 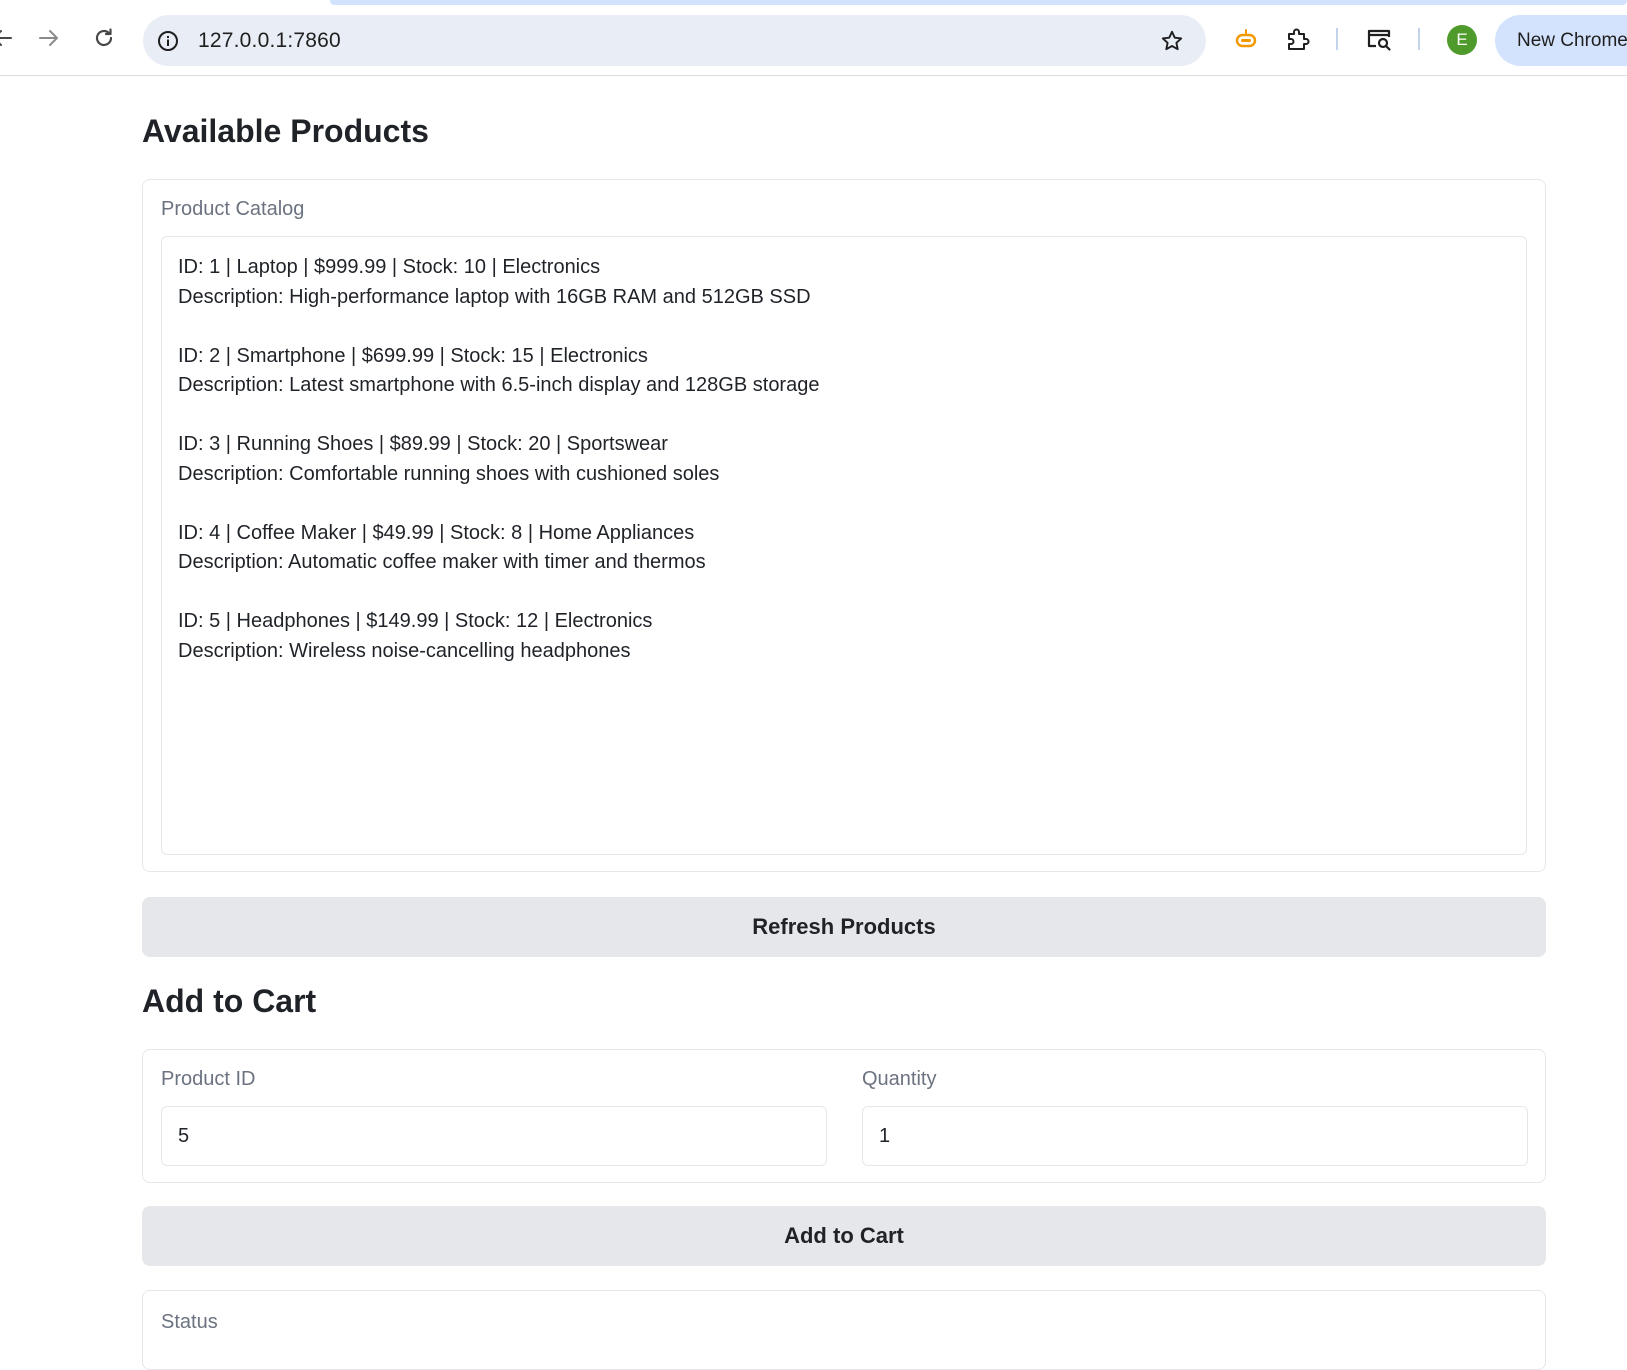 I want to click on browser-toolbar: 127.0.0.1:7860 E New Chrome, so click(x=813, y=38).